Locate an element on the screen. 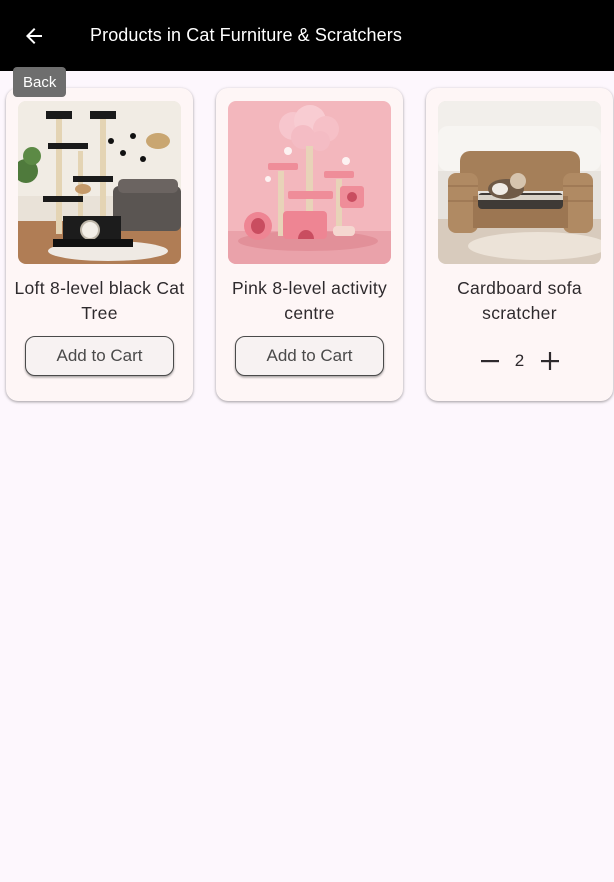  quantity-stepper: 2 is located at coordinates (519, 361).